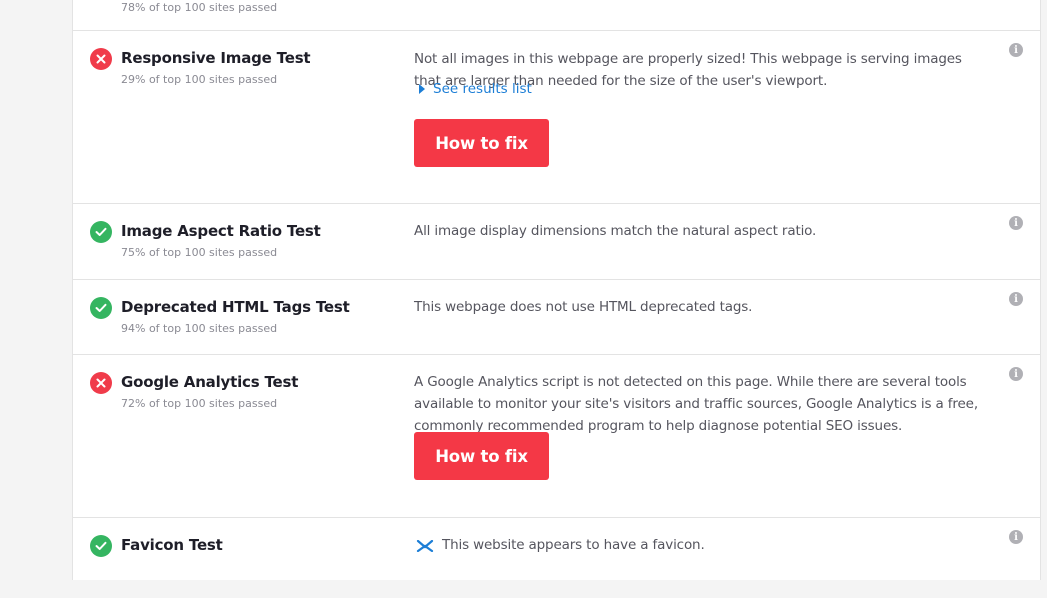 The height and width of the screenshot is (598, 1047). I want to click on test-pass-rate: 29% of top 100 sites passed, so click(199, 79).